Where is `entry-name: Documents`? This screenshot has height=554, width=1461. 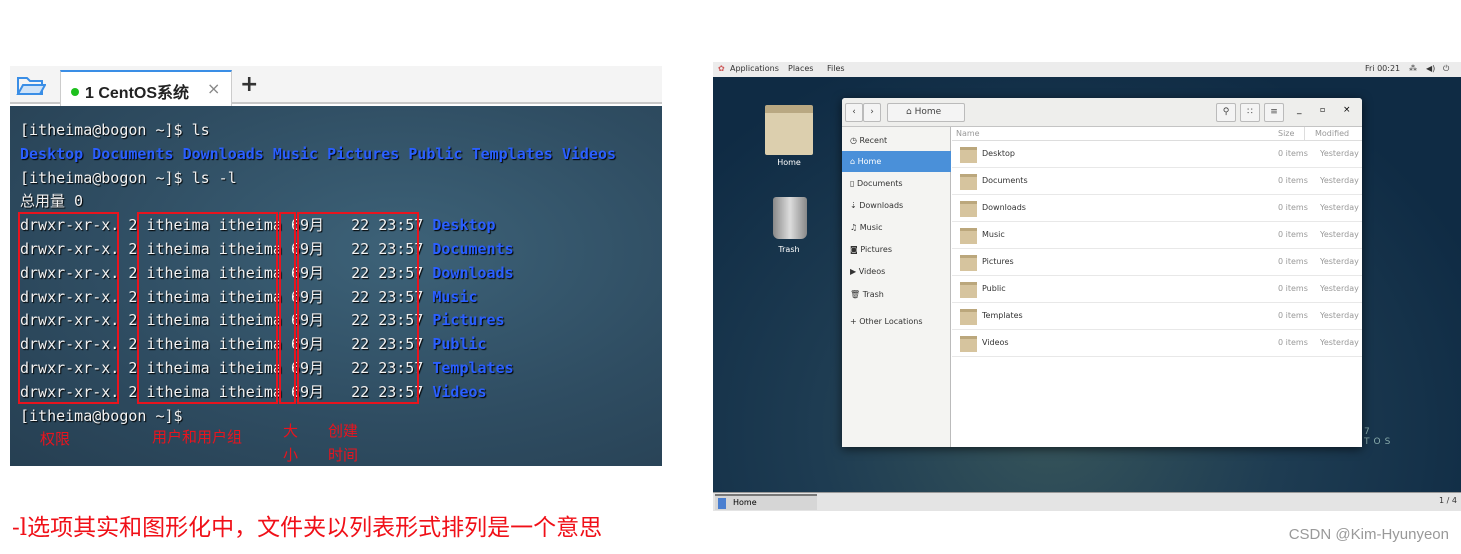
entry-name: Documents is located at coordinates (473, 249).